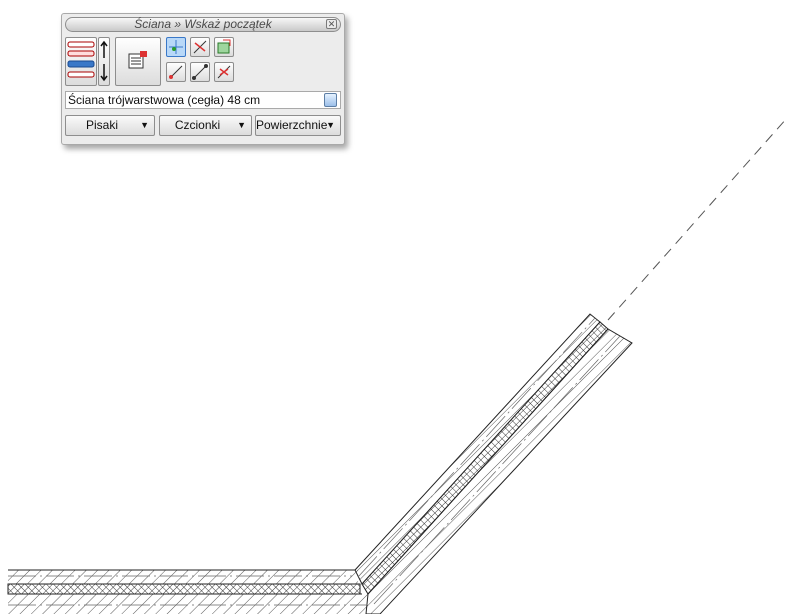 The image size is (787, 614). I want to click on fonts-dropdown: Czcionki ▼, so click(205, 125).